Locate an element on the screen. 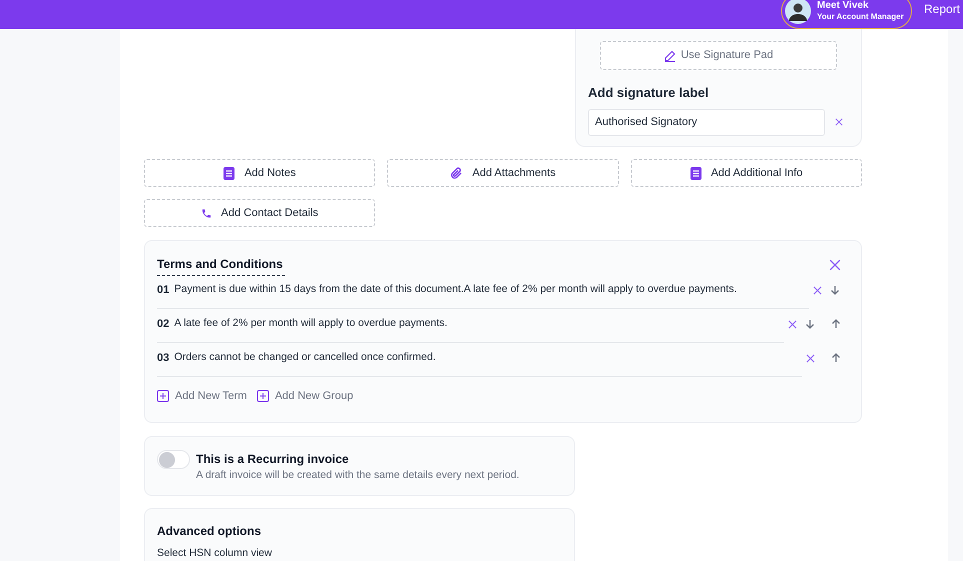 Image resolution: width=963 pixels, height=561 pixels. paperclip-icon is located at coordinates (457, 173).